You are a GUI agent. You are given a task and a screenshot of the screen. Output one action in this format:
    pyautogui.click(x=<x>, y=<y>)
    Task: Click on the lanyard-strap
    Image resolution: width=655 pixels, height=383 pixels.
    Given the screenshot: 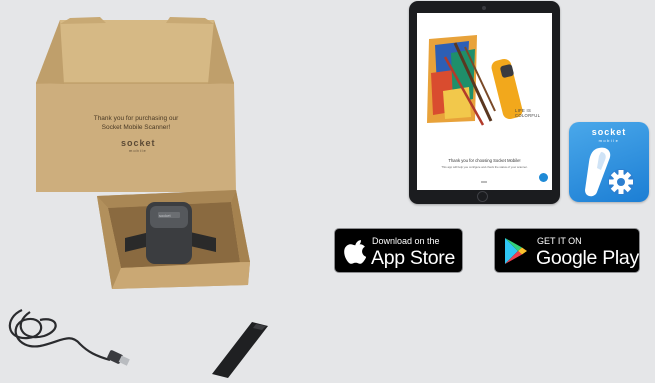 What is the action you would take?
    pyautogui.click(x=240, y=350)
    